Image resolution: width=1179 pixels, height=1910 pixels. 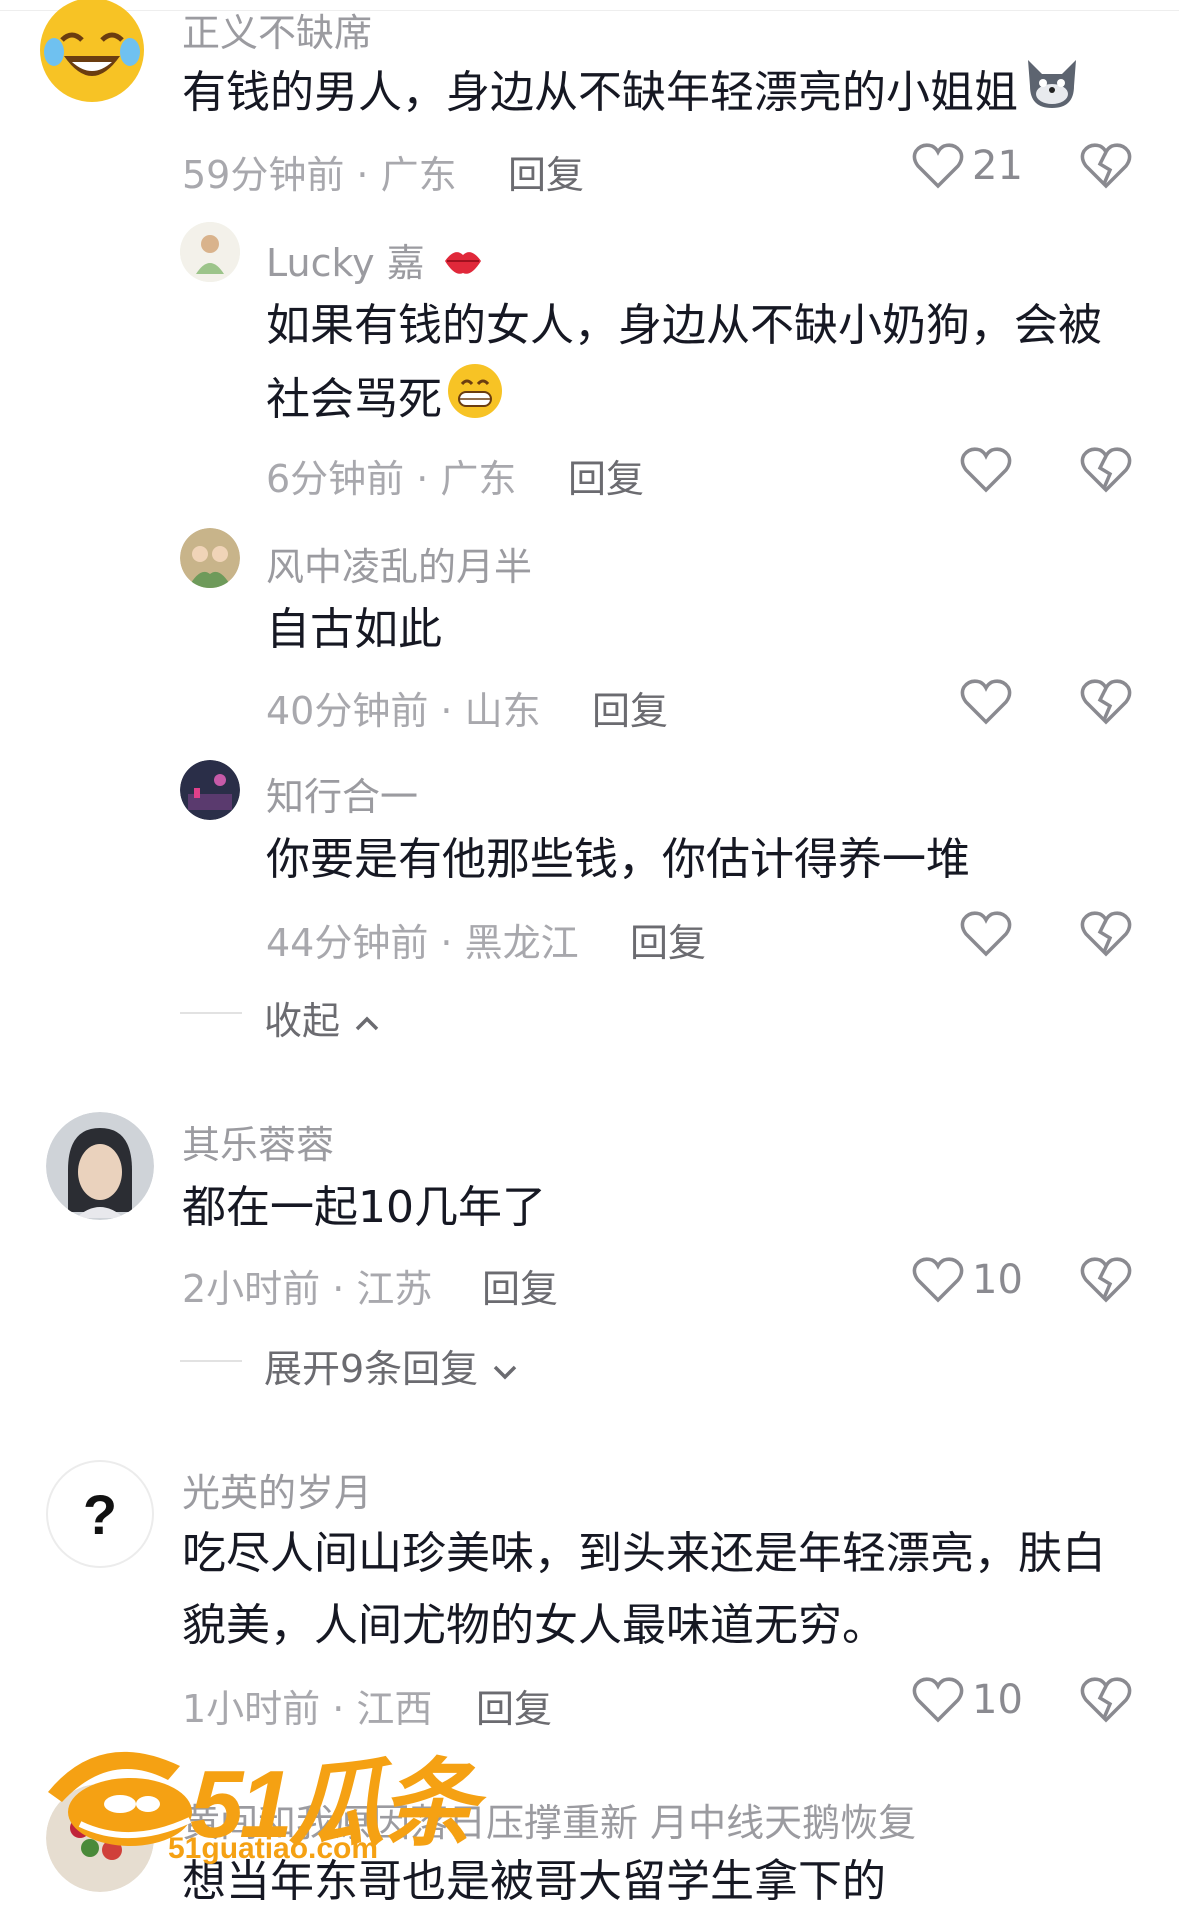 What do you see at coordinates (319, 175) in the screenshot?
I see `comment-meta: 59分钟前 · 广东` at bounding box center [319, 175].